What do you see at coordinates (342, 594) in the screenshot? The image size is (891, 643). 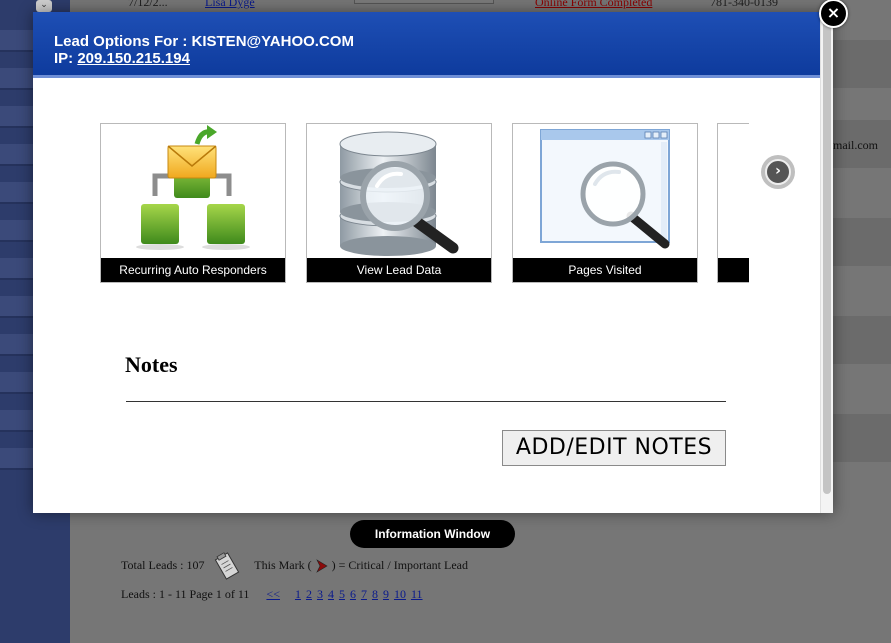 I see `pagination-page-link: 5` at bounding box center [342, 594].